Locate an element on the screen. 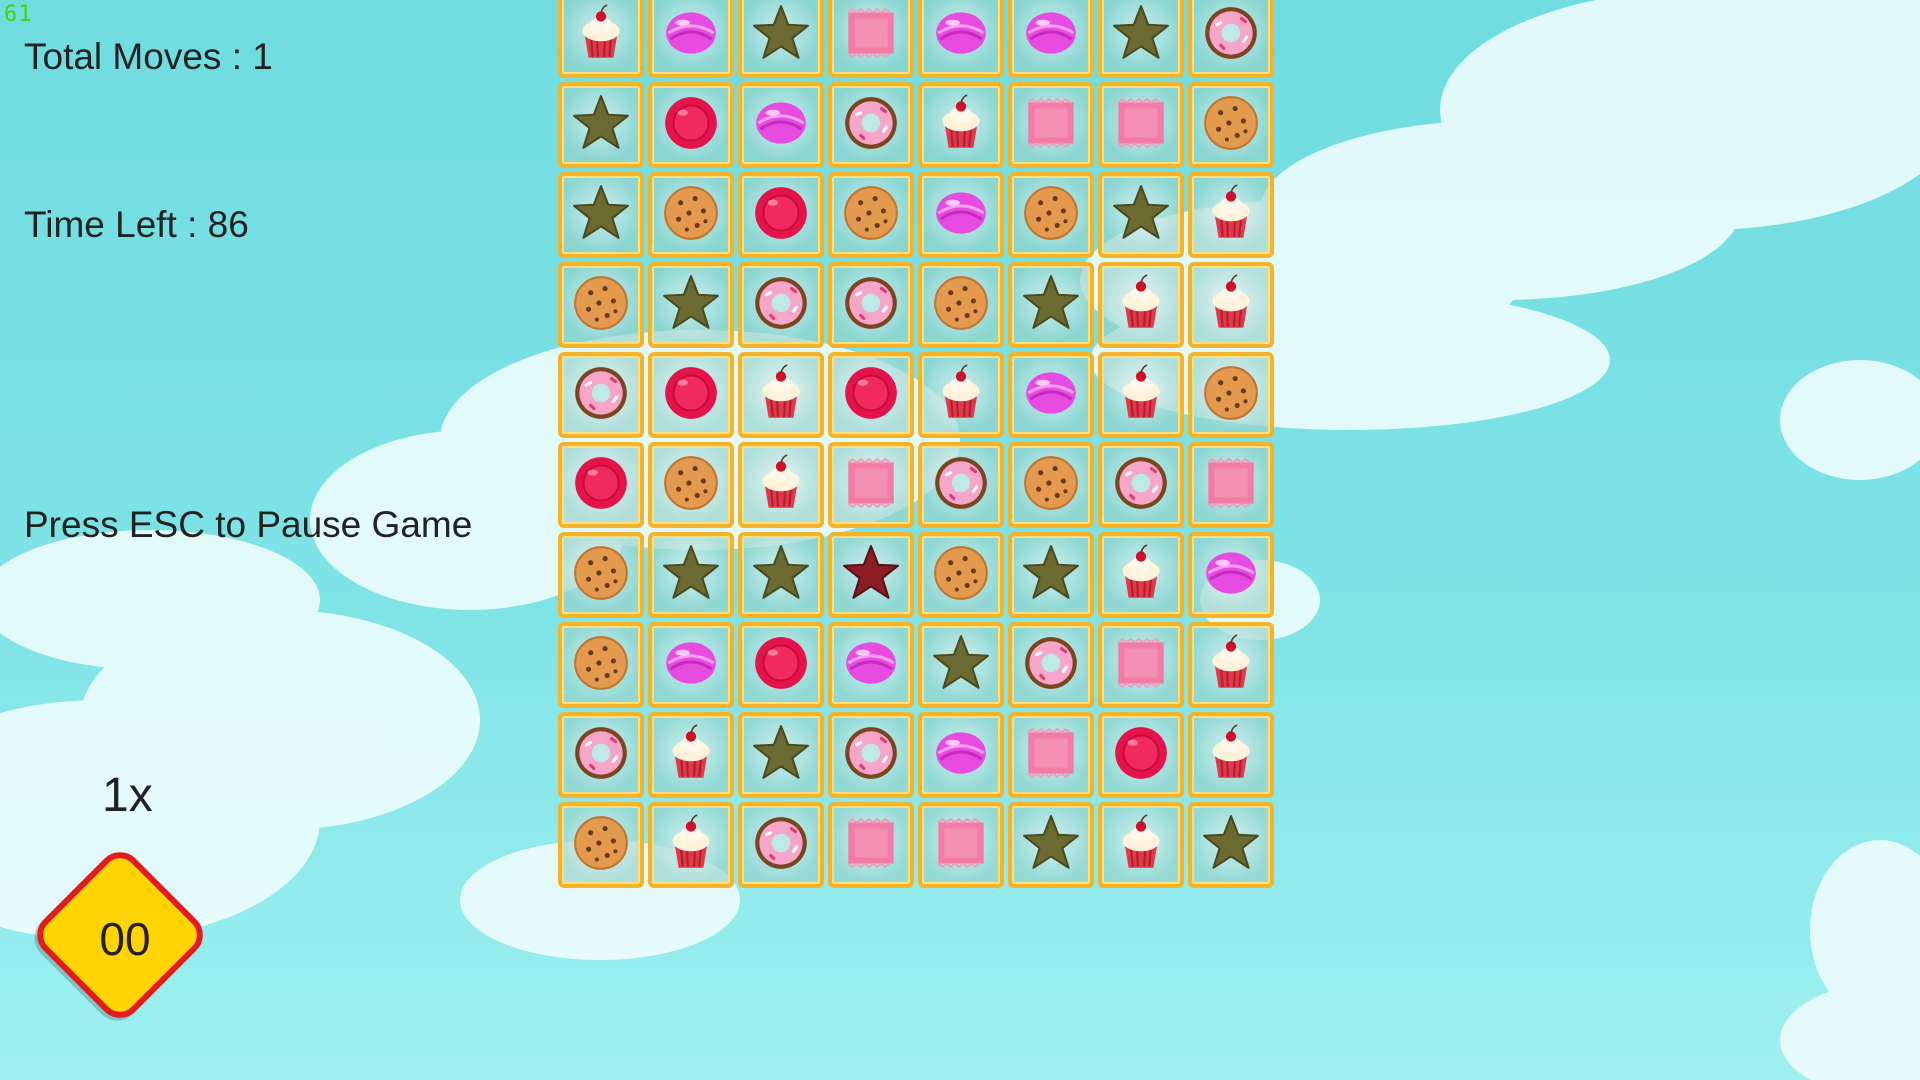 This screenshot has height=1080, width=1920. cookie-icon is located at coordinates (1051, 485).